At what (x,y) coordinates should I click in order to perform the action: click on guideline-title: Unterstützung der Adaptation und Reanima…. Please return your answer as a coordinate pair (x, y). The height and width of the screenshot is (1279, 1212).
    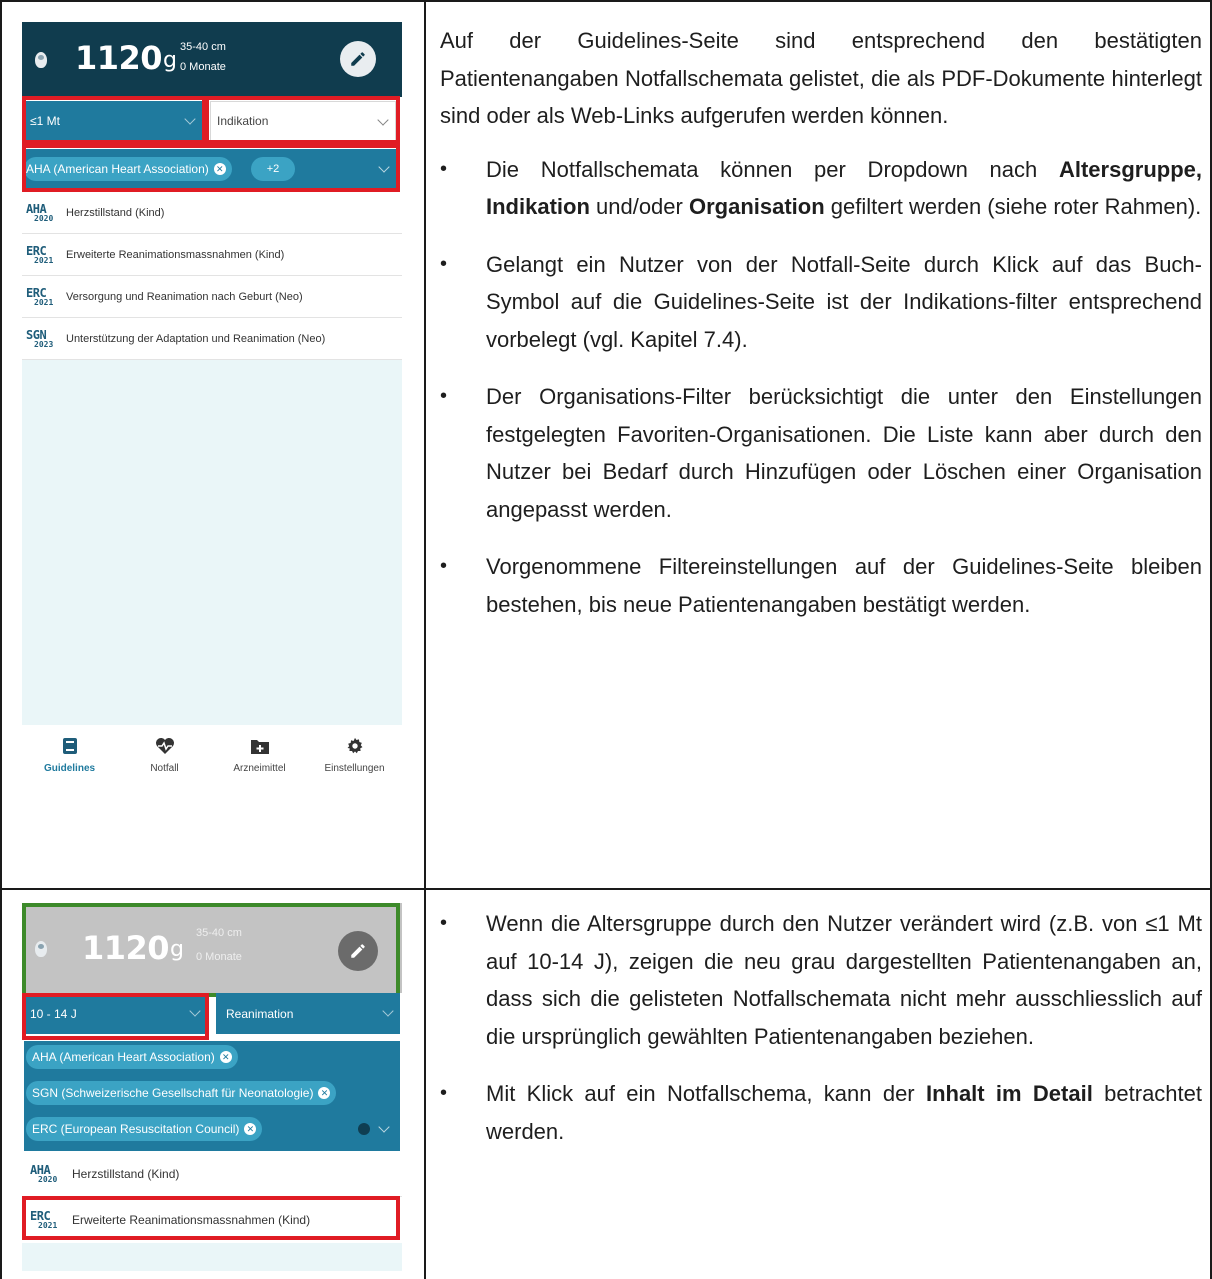
    Looking at the image, I should click on (196, 338).